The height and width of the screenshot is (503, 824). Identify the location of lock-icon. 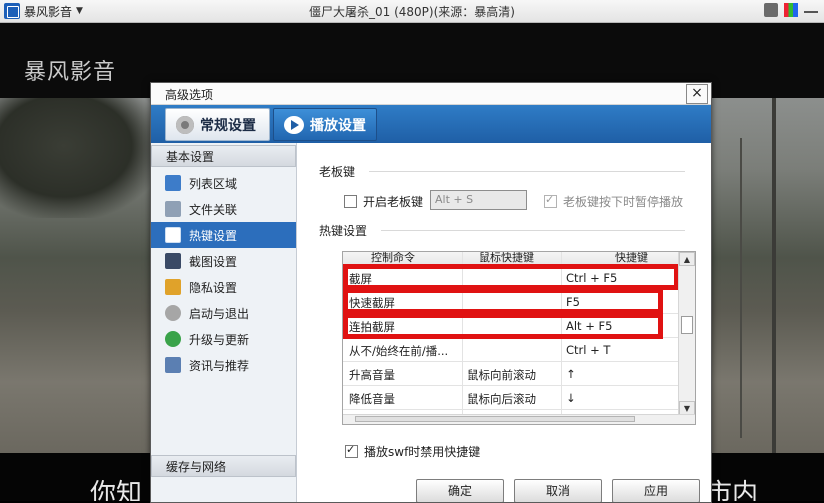
(173, 287).